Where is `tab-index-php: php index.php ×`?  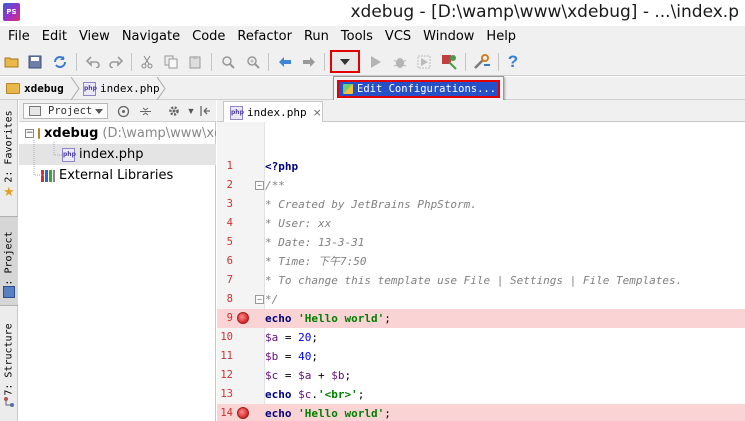
tab-index-php: php index.php × is located at coordinates (273, 112).